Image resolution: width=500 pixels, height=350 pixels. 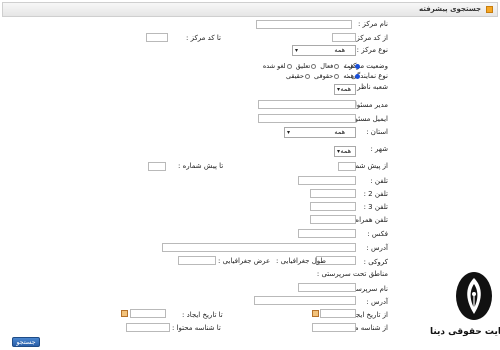 I want to click on pen-nib-logo, so click(x=474, y=296).